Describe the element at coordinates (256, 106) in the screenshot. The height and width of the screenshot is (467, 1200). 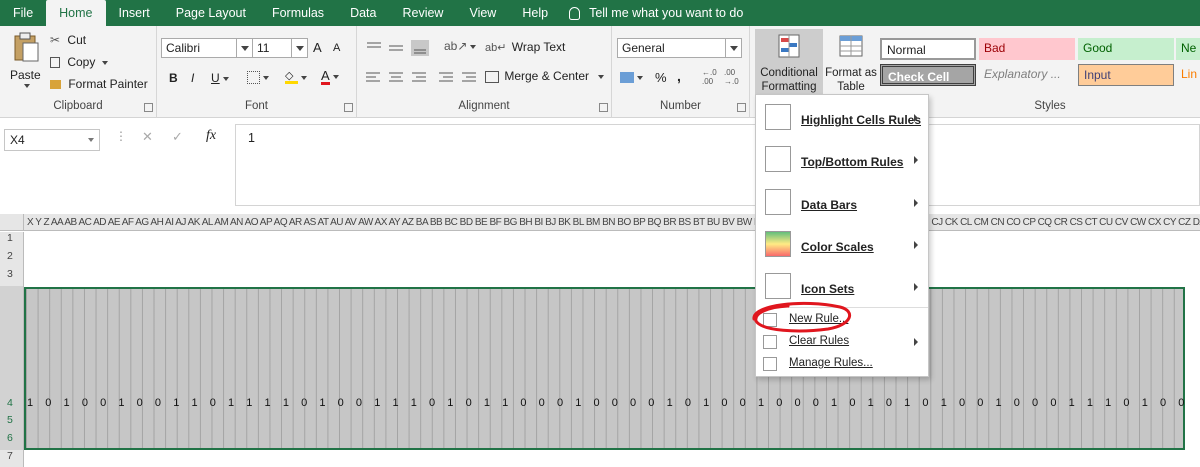
I see `font-group-label: Font` at that location.